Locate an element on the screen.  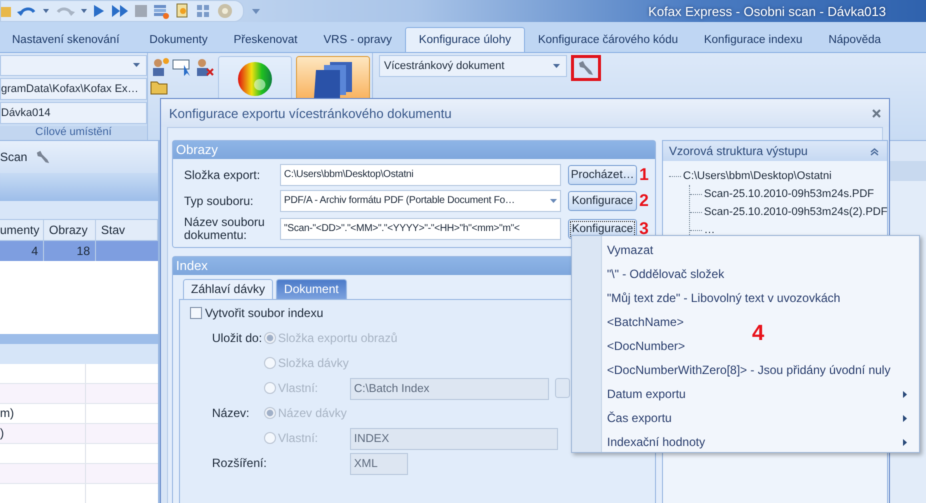
field-label: Typ souboru: is located at coordinates (219, 201).